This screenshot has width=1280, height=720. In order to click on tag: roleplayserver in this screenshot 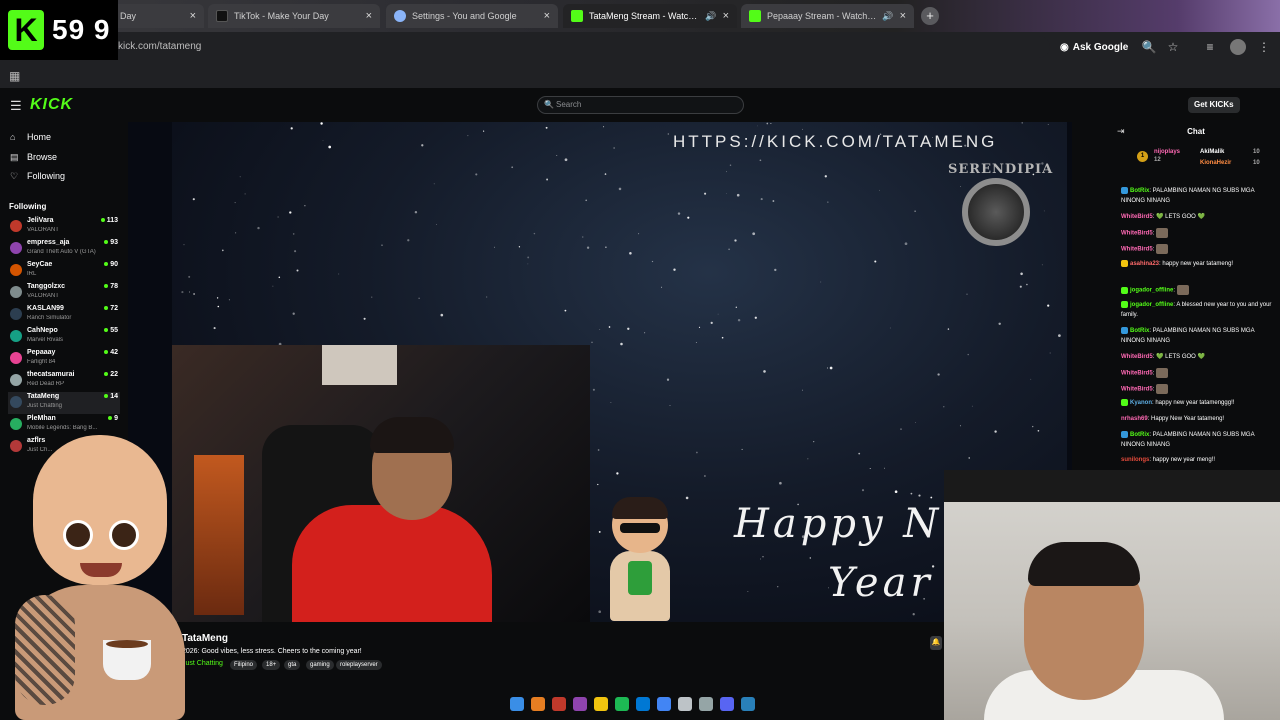, I will do `click(359, 665)`.